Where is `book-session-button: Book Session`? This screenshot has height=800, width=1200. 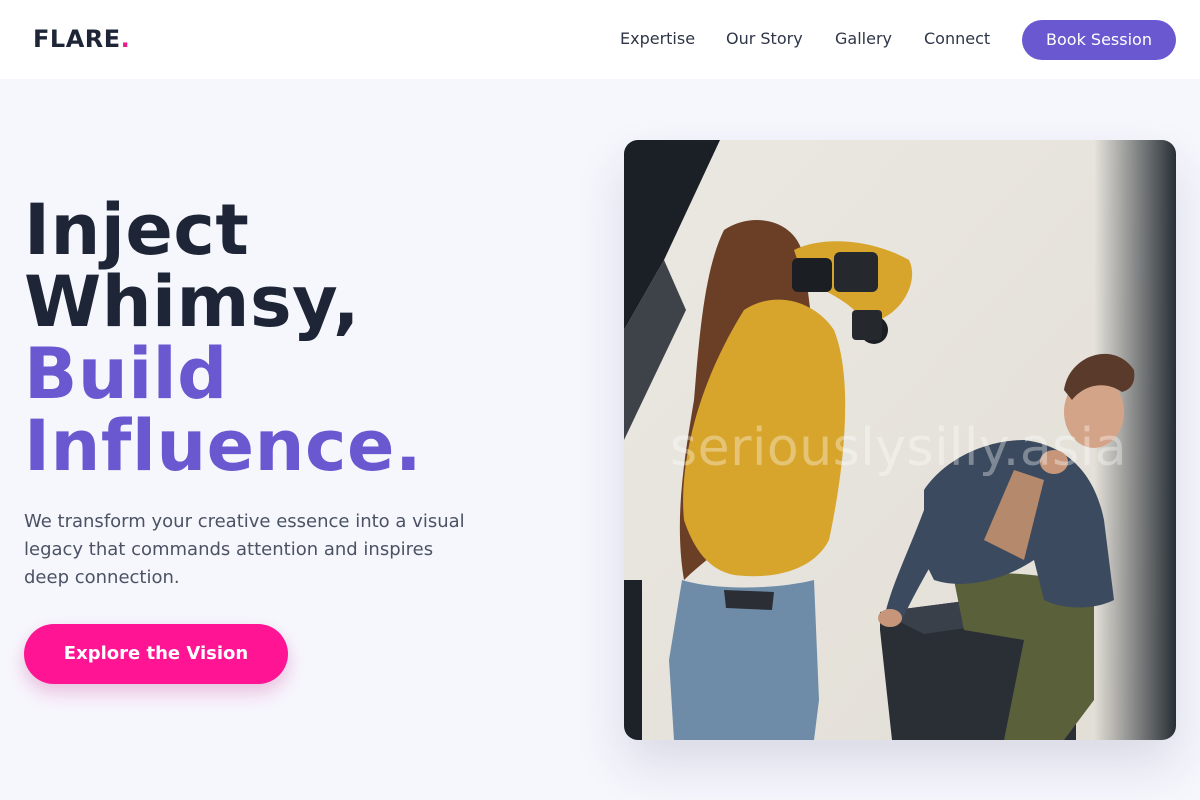 book-session-button: Book Session is located at coordinates (1099, 40).